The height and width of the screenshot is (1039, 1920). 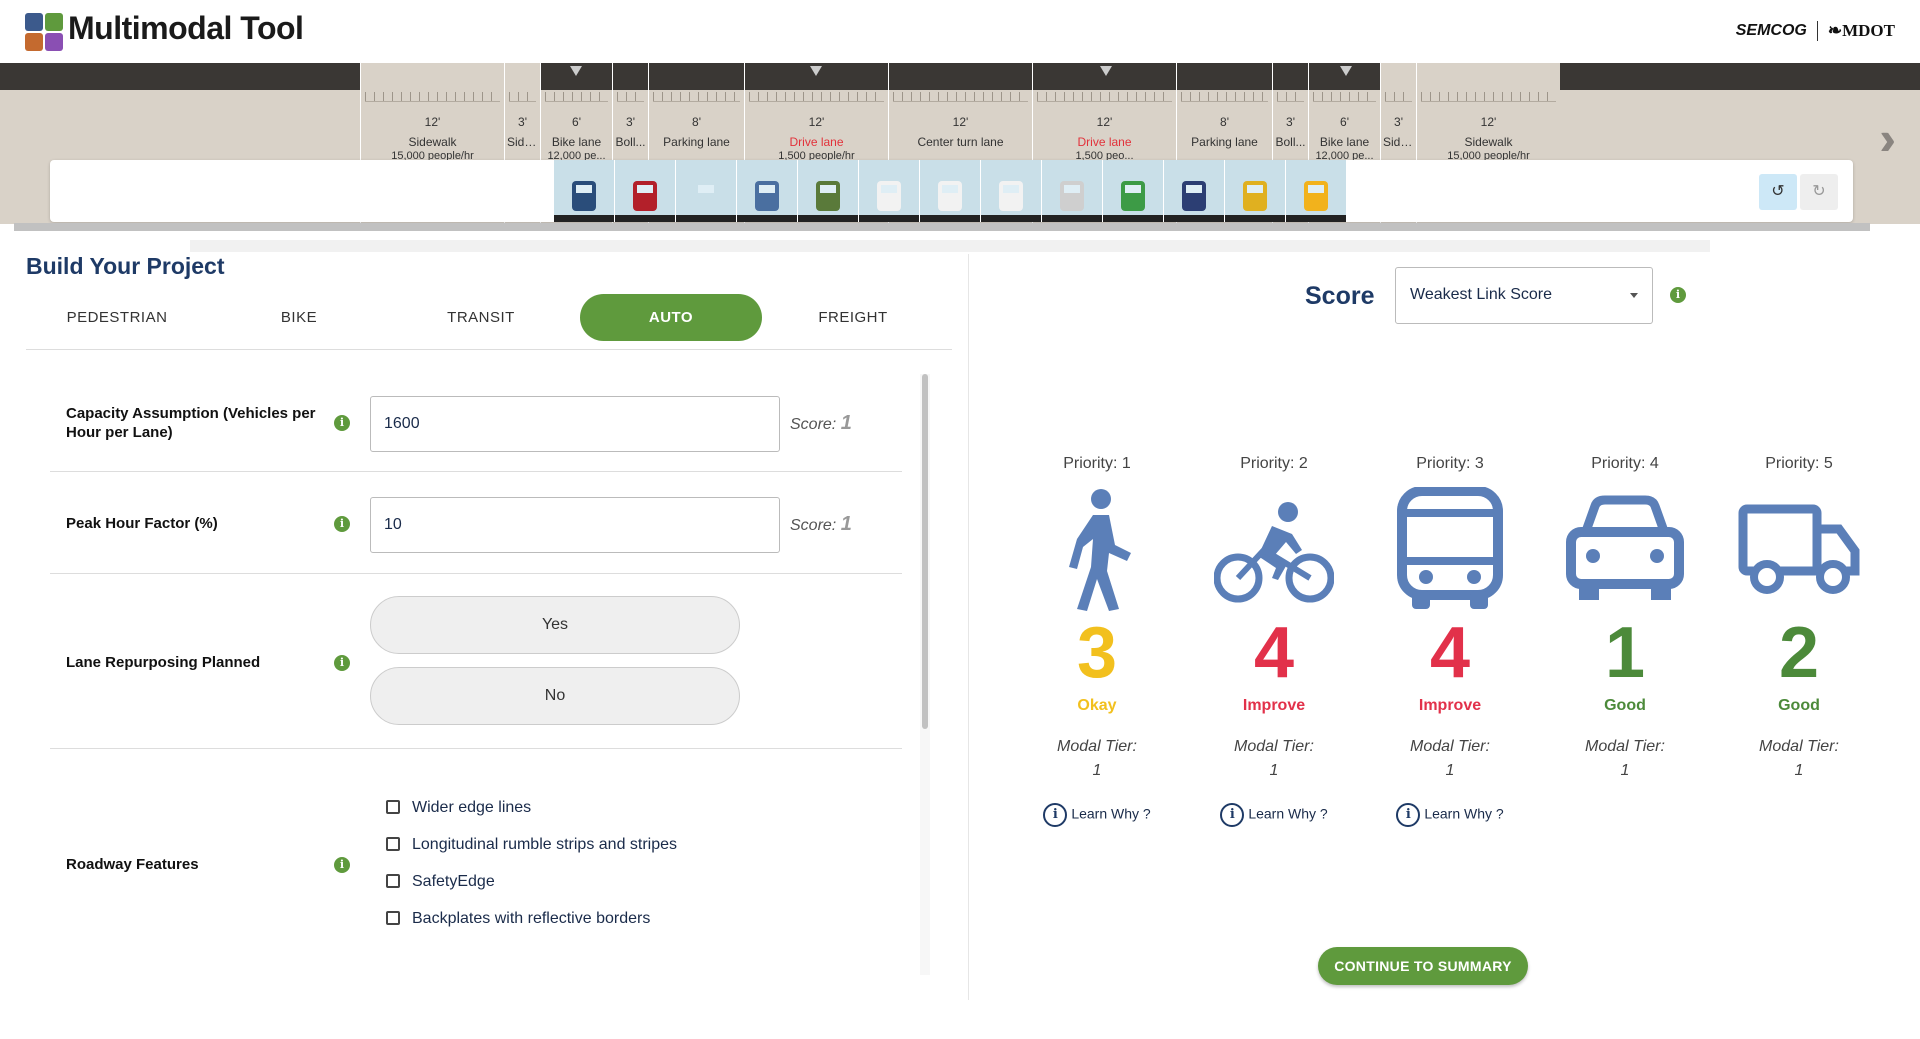 What do you see at coordinates (1678, 295) in the screenshot?
I see `score-info-icon: i` at bounding box center [1678, 295].